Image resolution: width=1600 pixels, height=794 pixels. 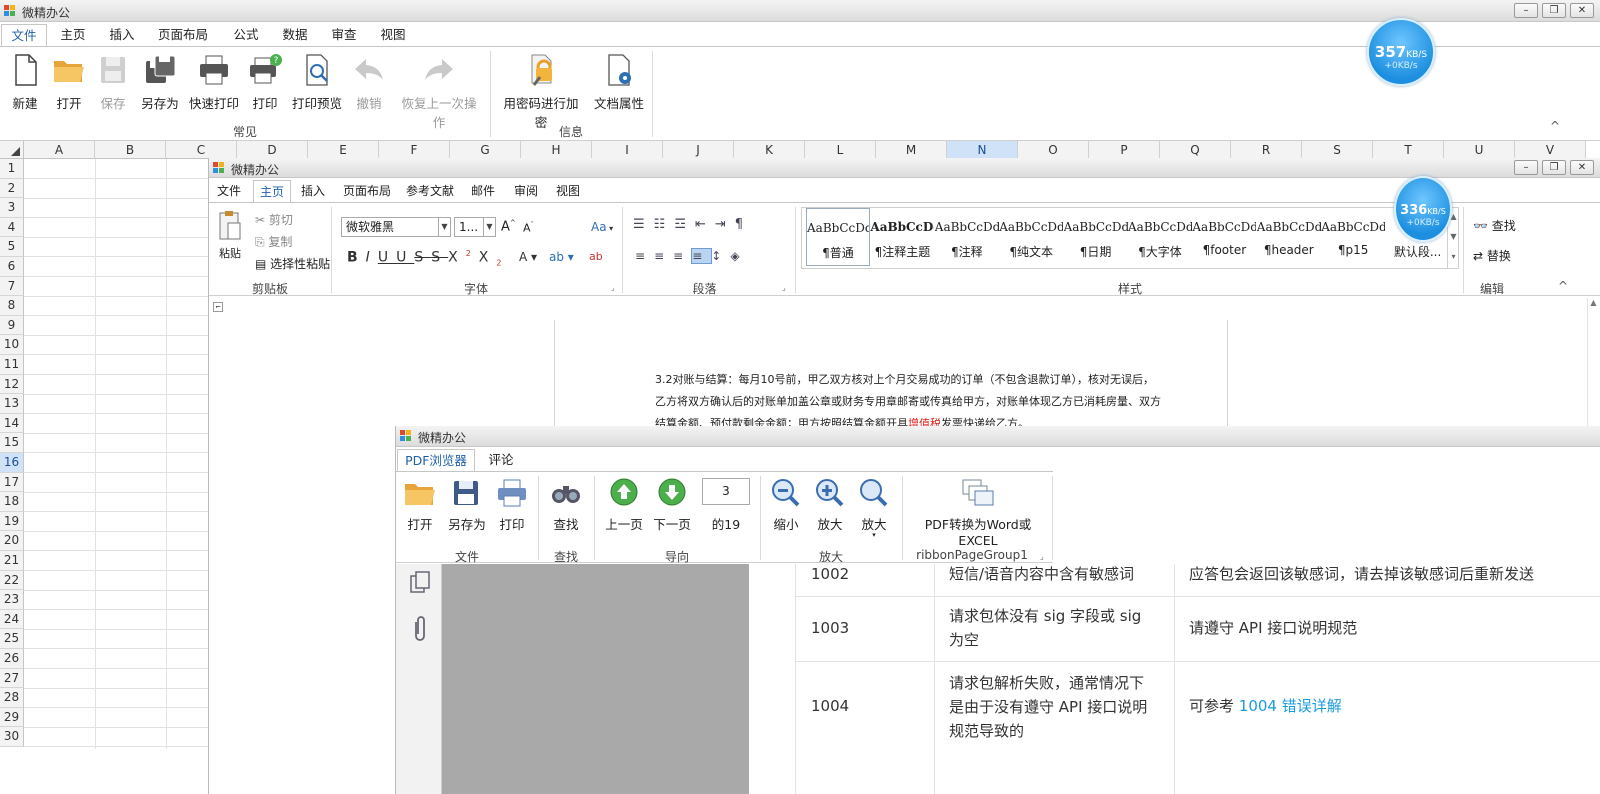 What do you see at coordinates (769, 150) in the screenshot?
I see `column-header: K` at bounding box center [769, 150].